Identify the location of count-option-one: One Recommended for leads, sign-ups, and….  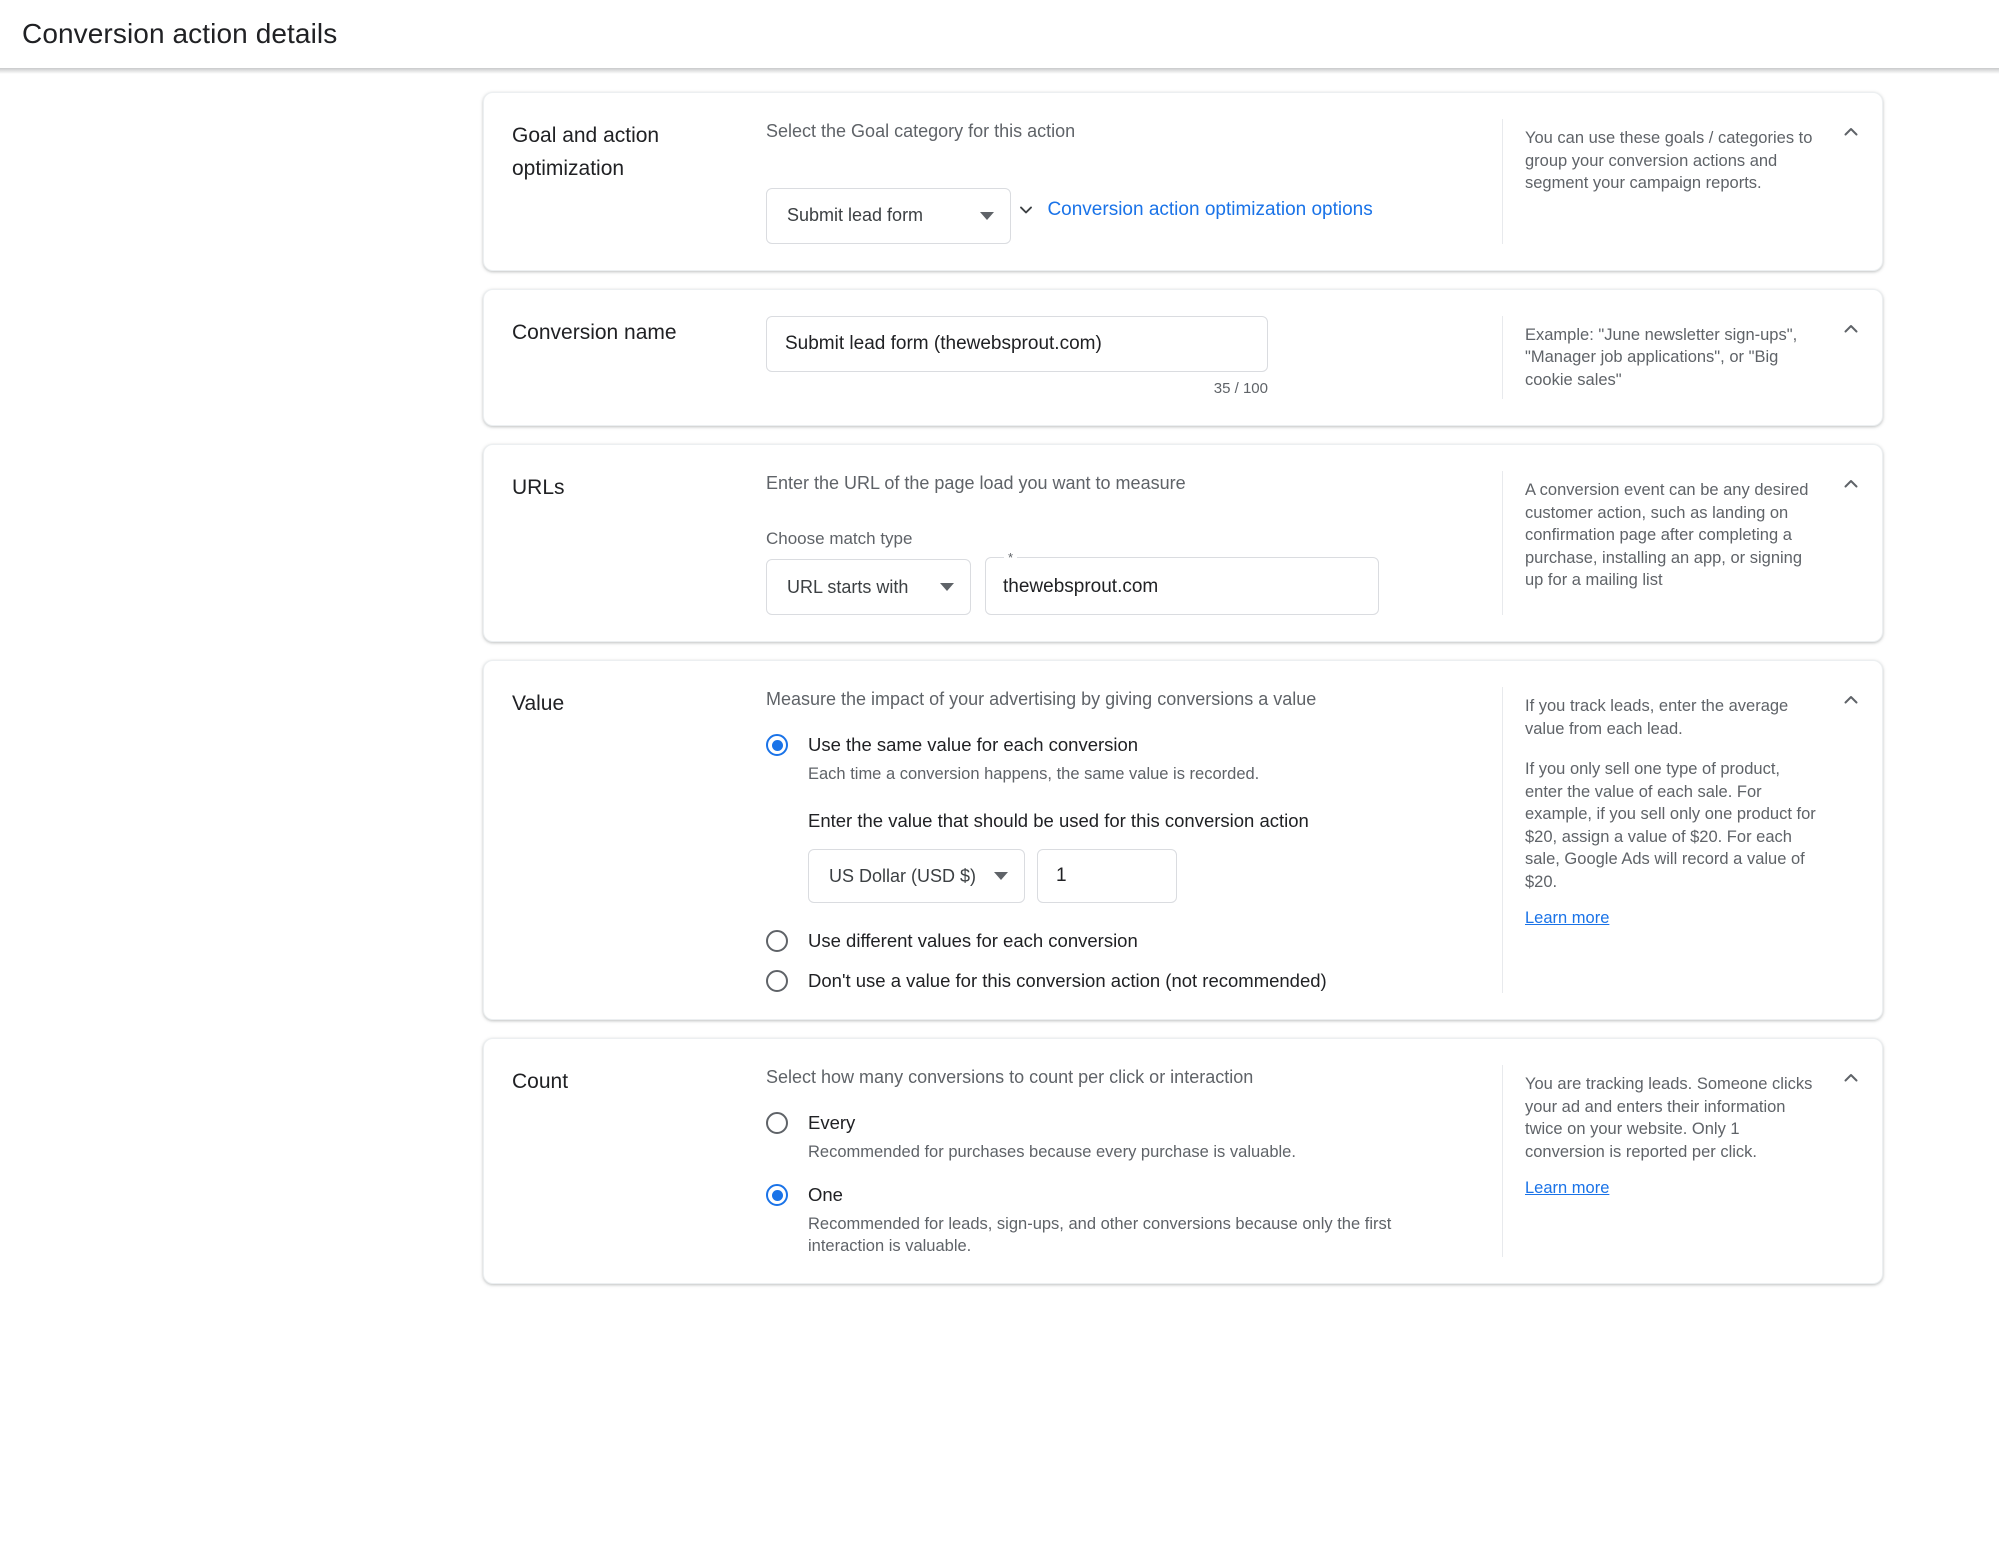
(1119, 1220).